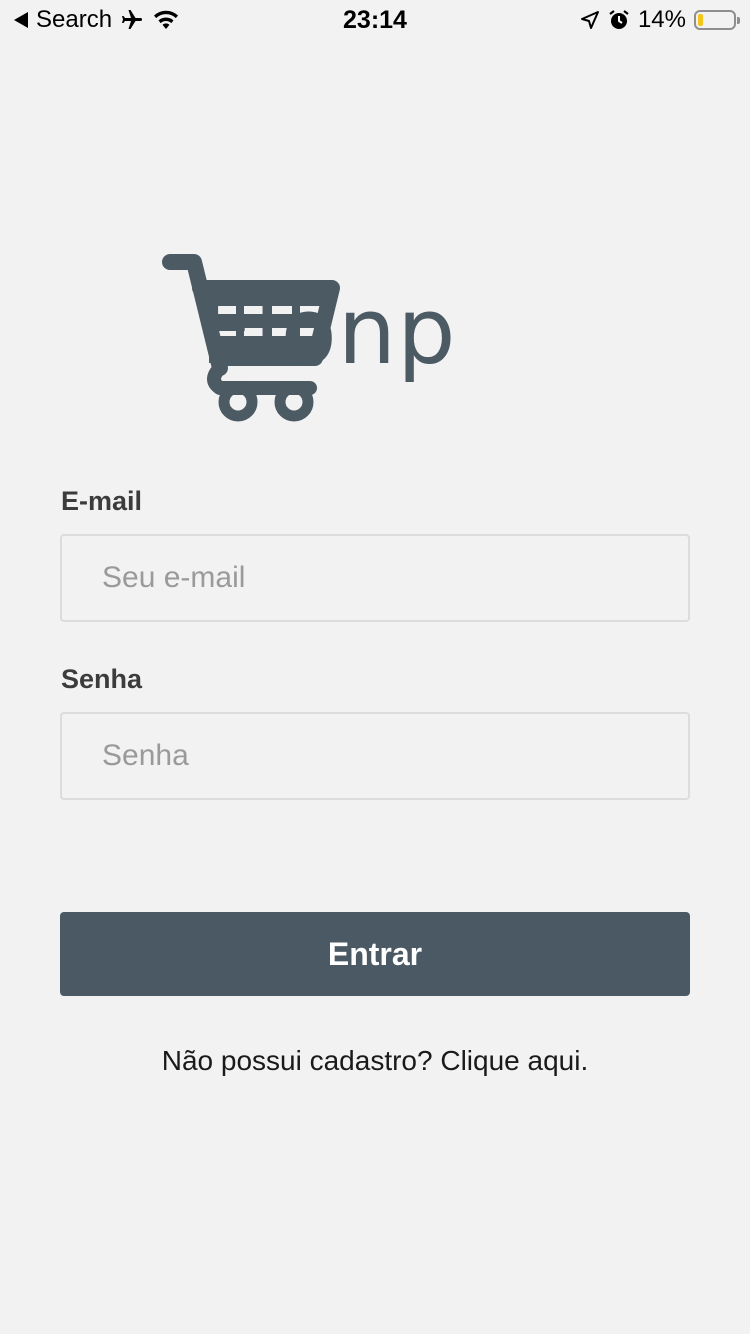 The image size is (750, 1334). What do you see at coordinates (102, 501) in the screenshot?
I see `email-label: E-mail` at bounding box center [102, 501].